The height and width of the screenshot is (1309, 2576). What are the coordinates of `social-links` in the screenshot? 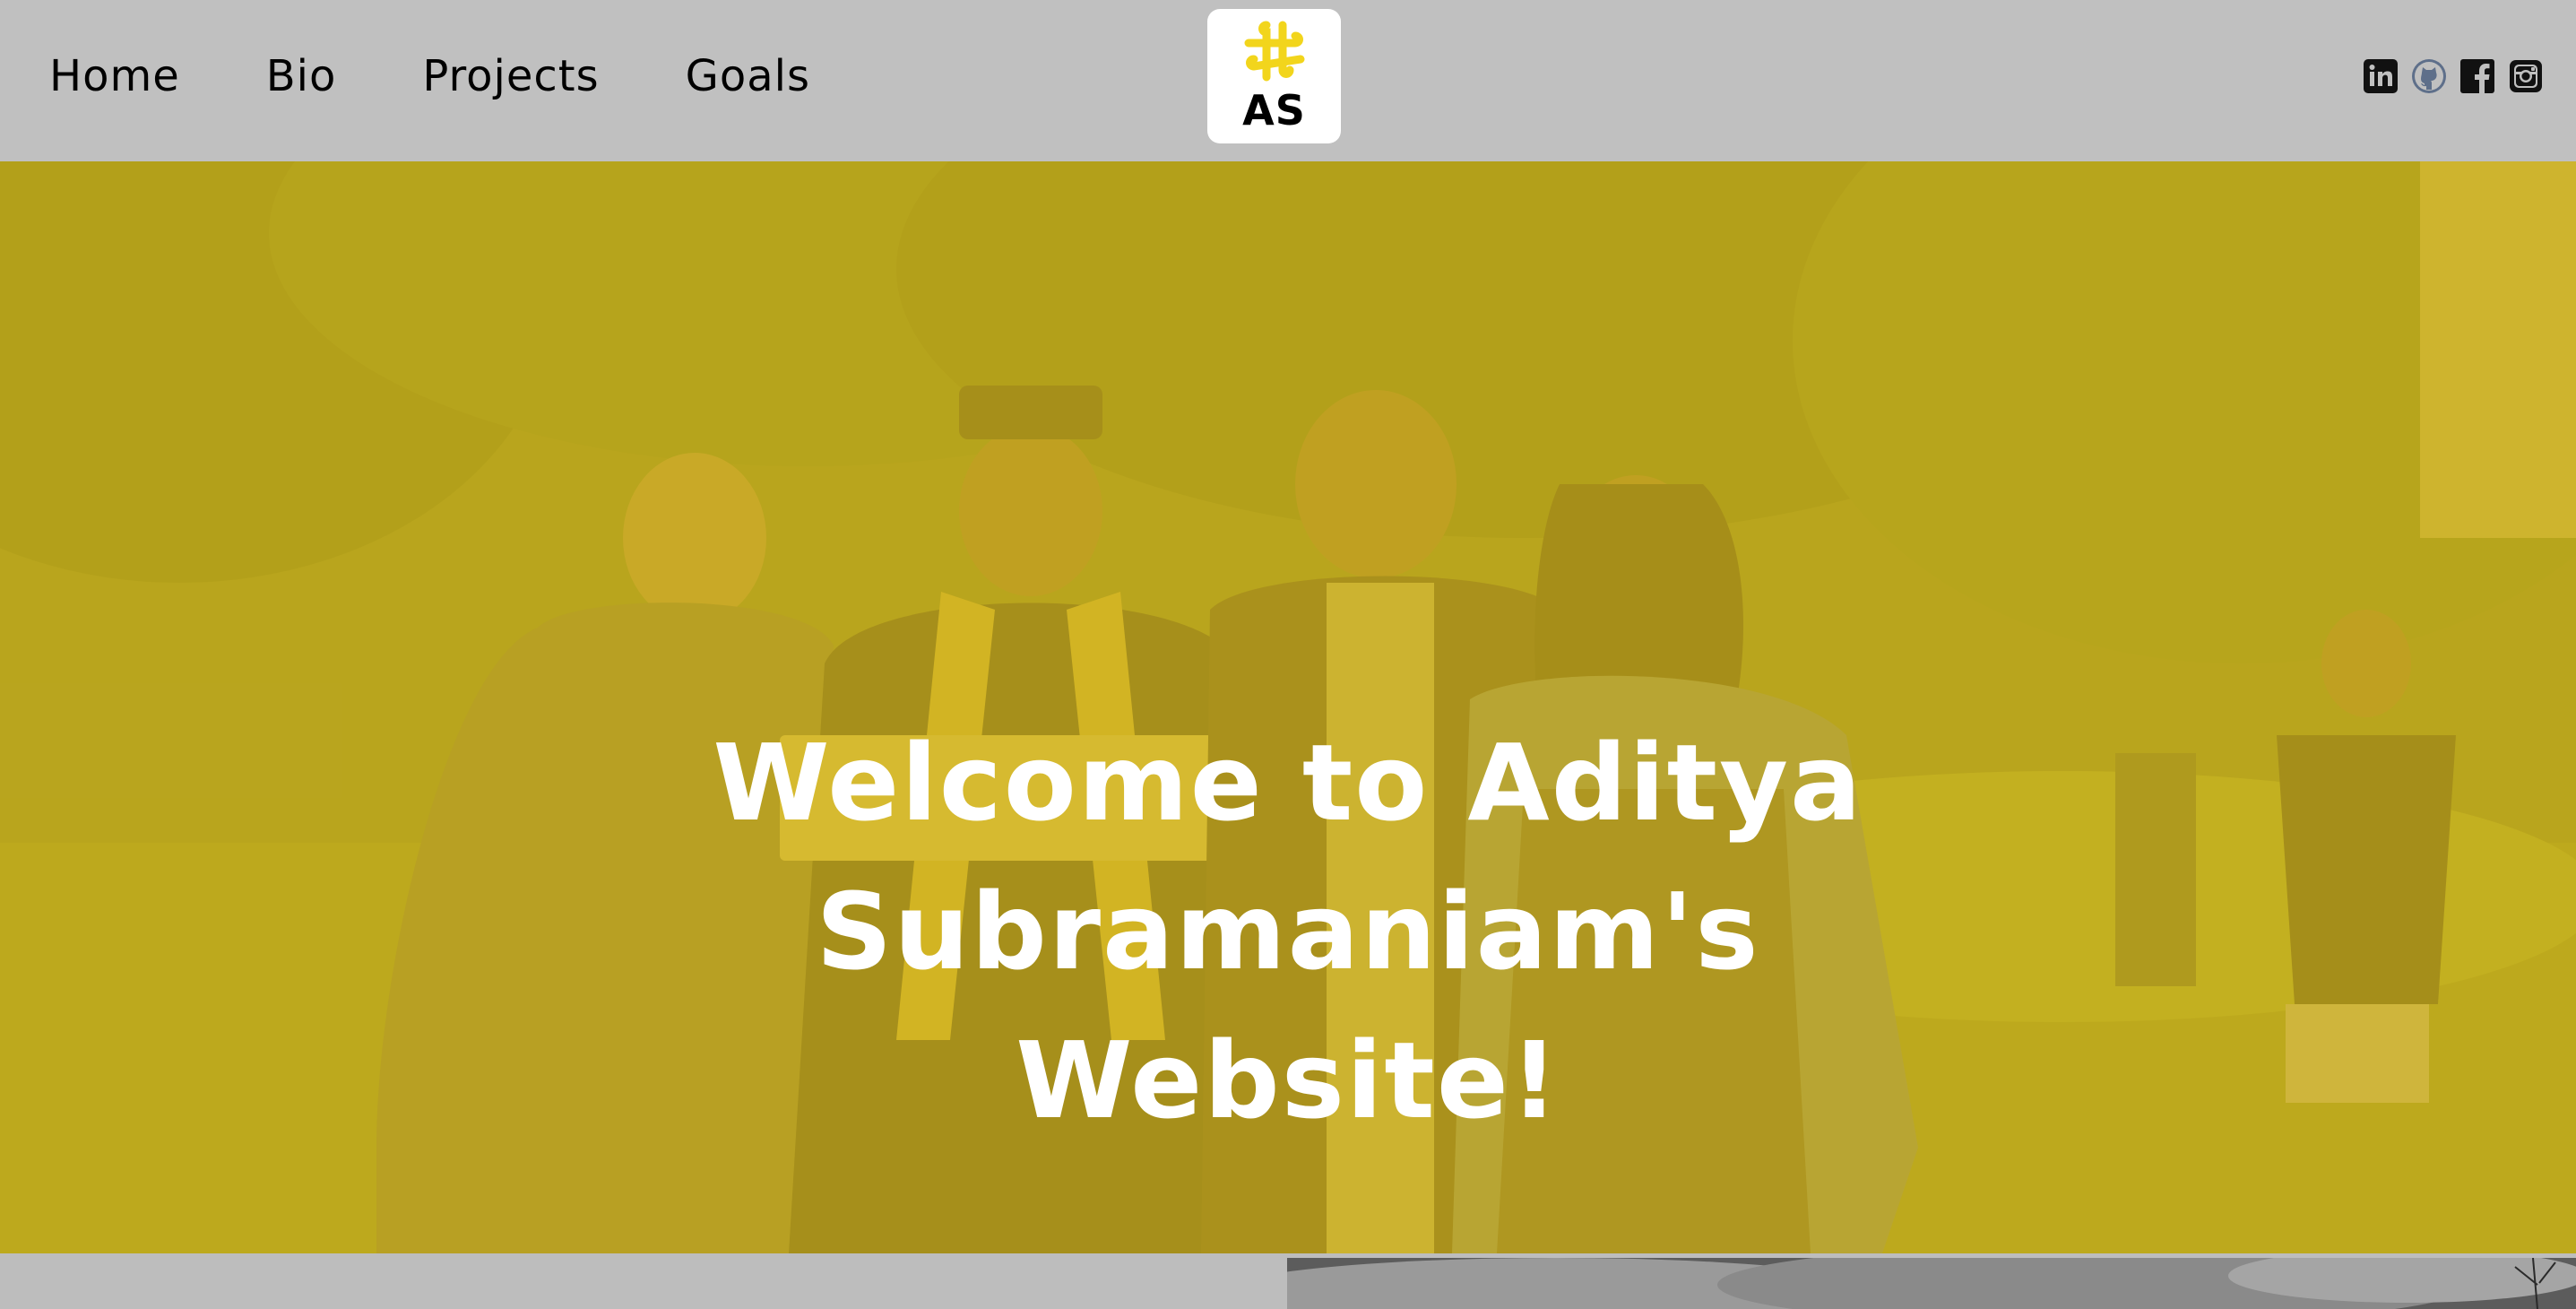 It's located at (2453, 76).